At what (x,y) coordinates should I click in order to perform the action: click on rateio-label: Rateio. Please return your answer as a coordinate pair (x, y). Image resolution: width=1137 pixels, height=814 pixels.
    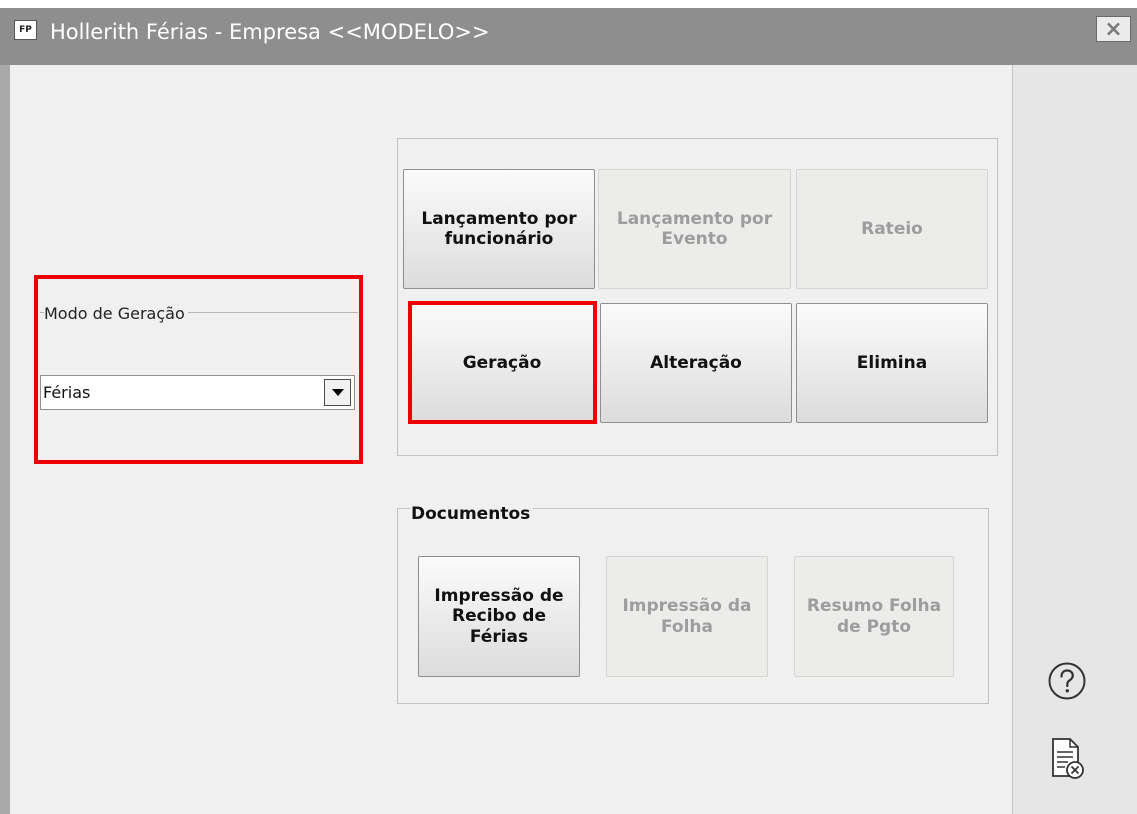
    Looking at the image, I should click on (892, 228).